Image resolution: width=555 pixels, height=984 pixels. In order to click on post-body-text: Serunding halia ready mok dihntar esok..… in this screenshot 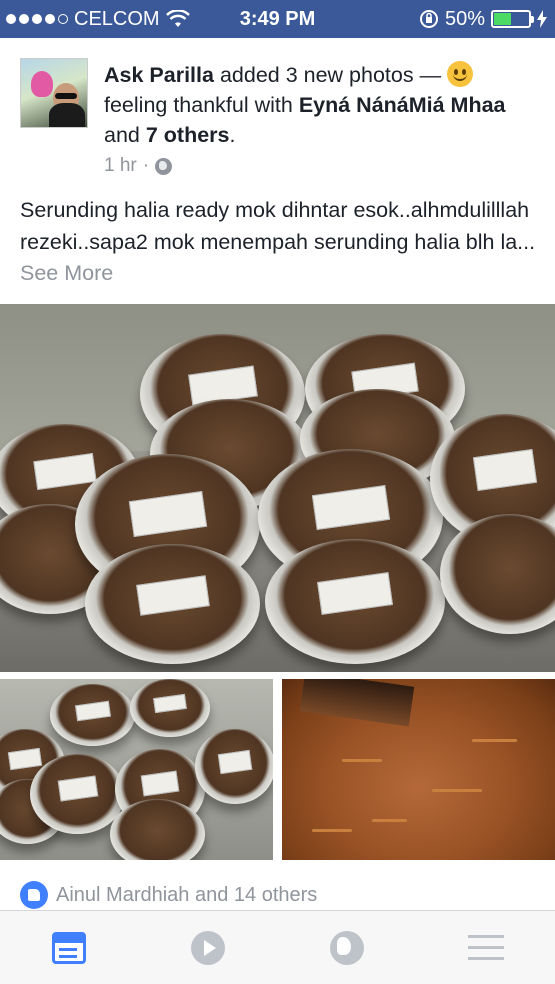, I will do `click(278, 226)`.